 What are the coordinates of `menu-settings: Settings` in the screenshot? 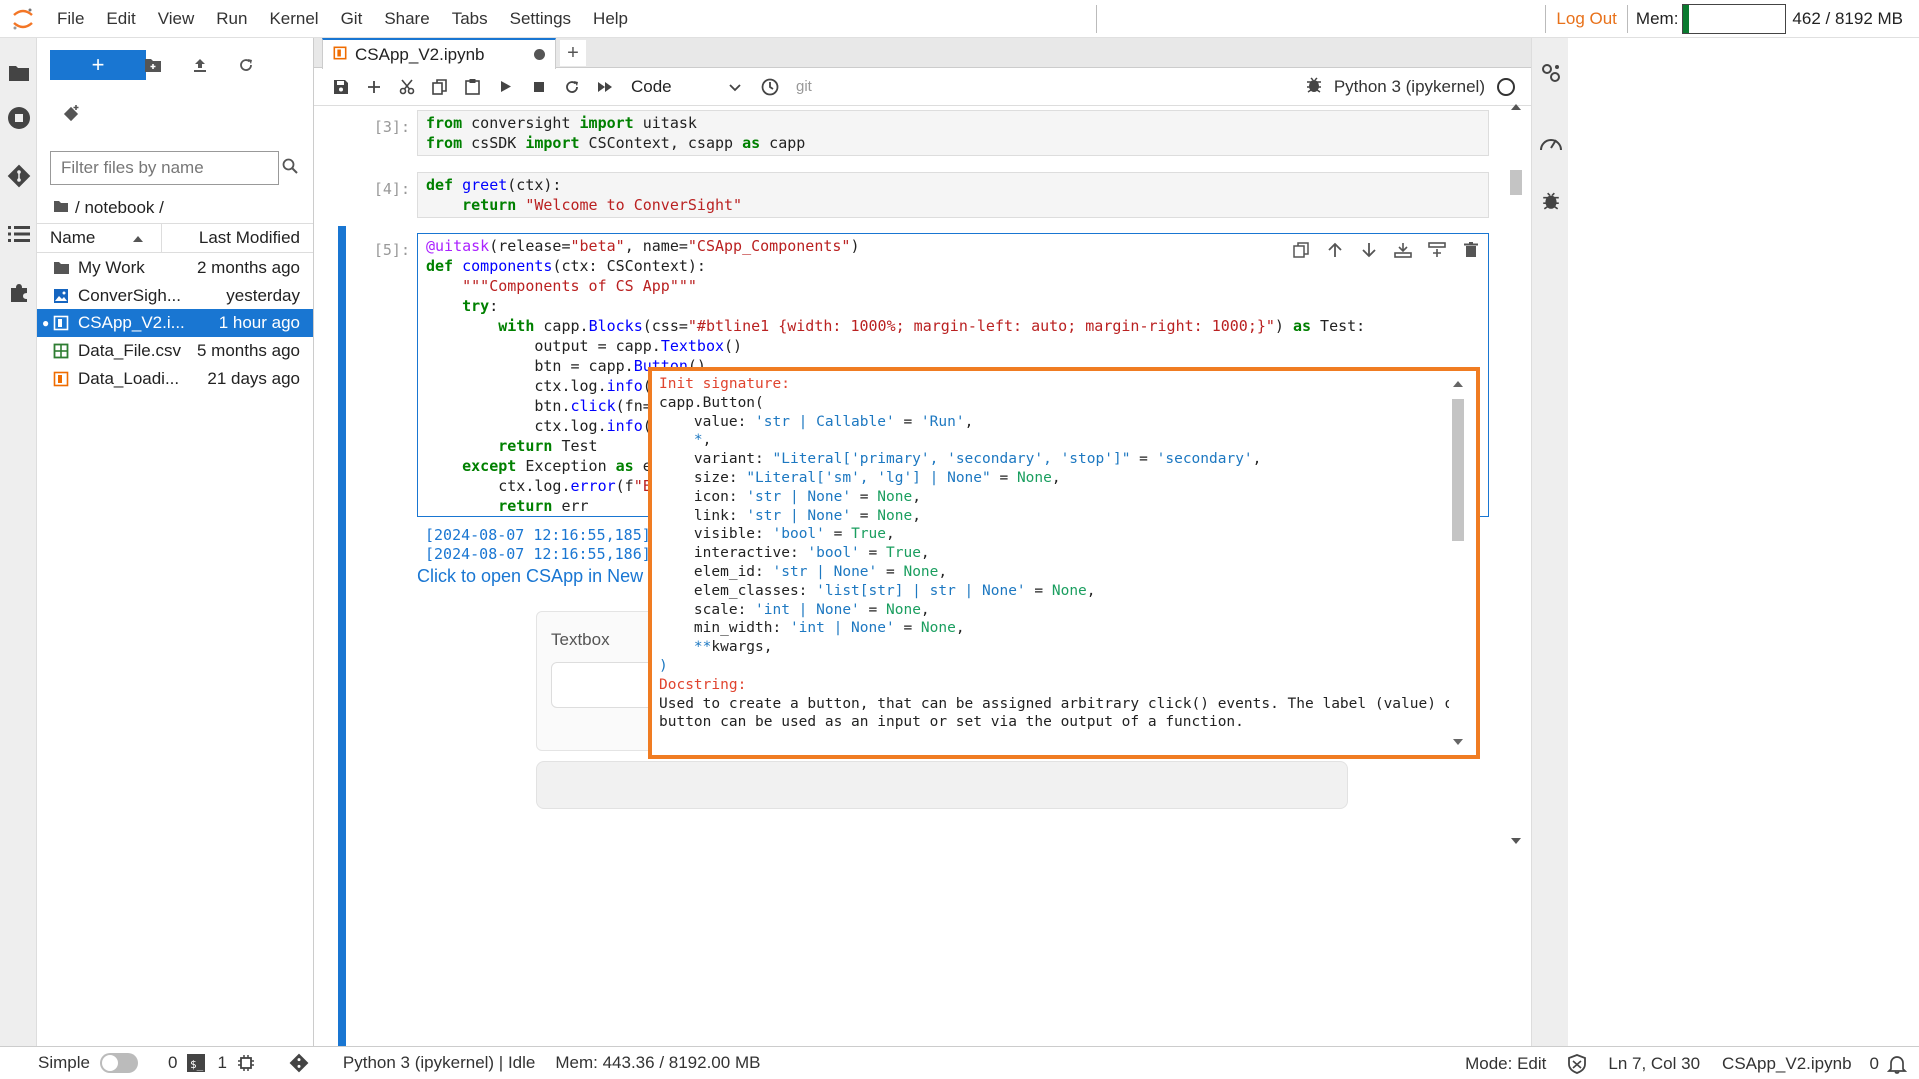 It's located at (540, 19).